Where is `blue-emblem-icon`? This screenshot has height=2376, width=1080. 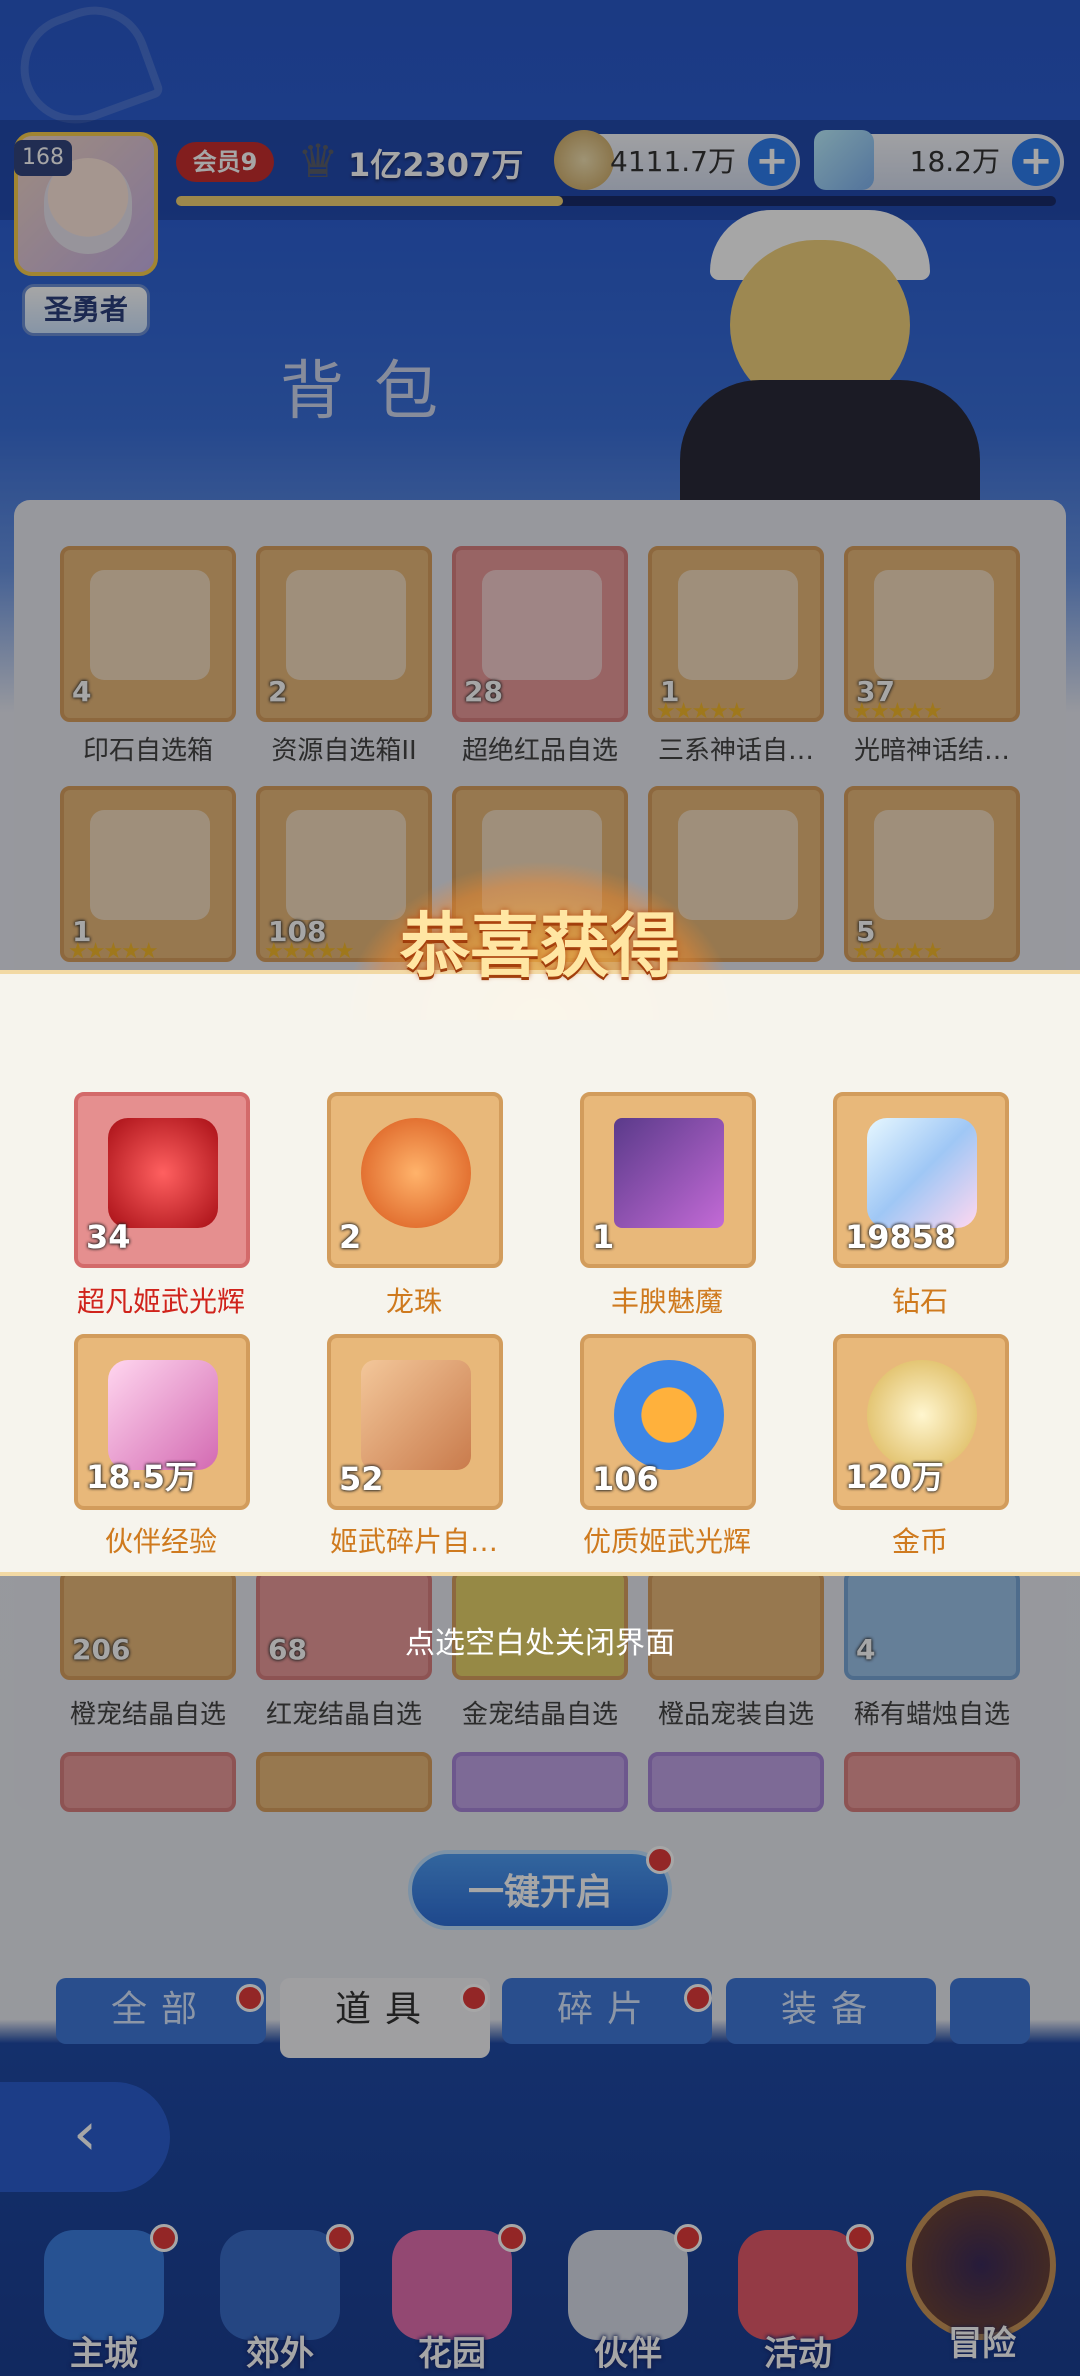 blue-emblem-icon is located at coordinates (669, 1415).